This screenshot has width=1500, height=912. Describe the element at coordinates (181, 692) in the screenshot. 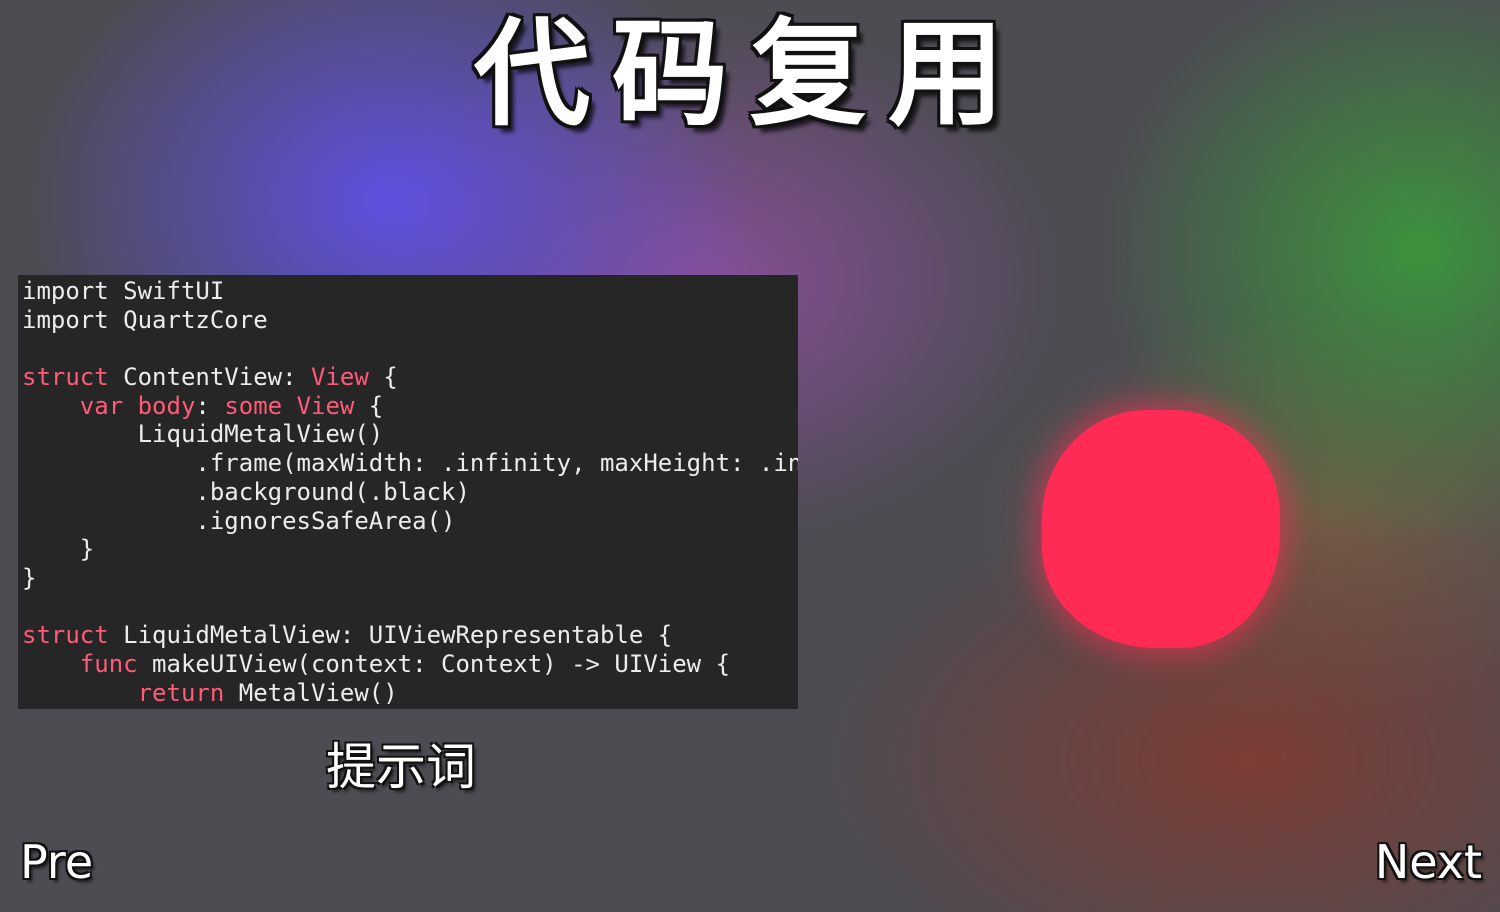

I see `code-keyword: return` at that location.